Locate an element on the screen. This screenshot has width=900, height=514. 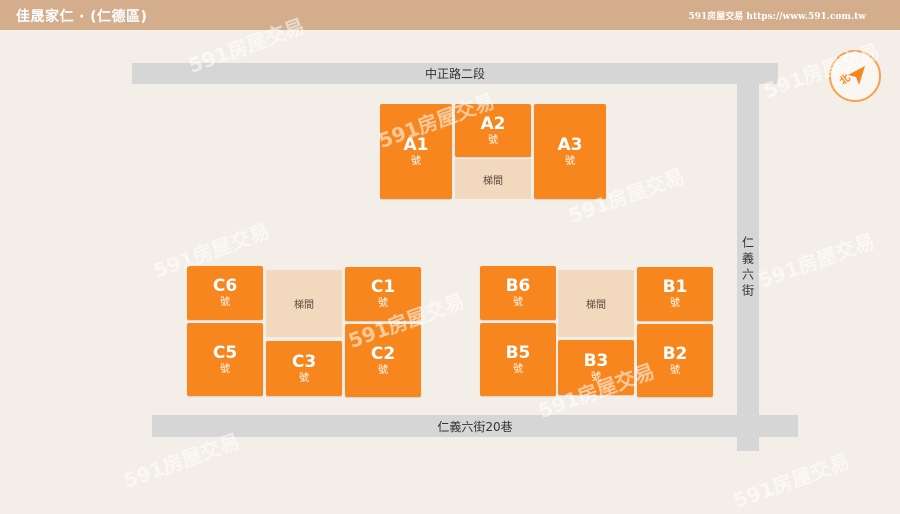
unit-a1: A1 號 is located at coordinates (416, 151).